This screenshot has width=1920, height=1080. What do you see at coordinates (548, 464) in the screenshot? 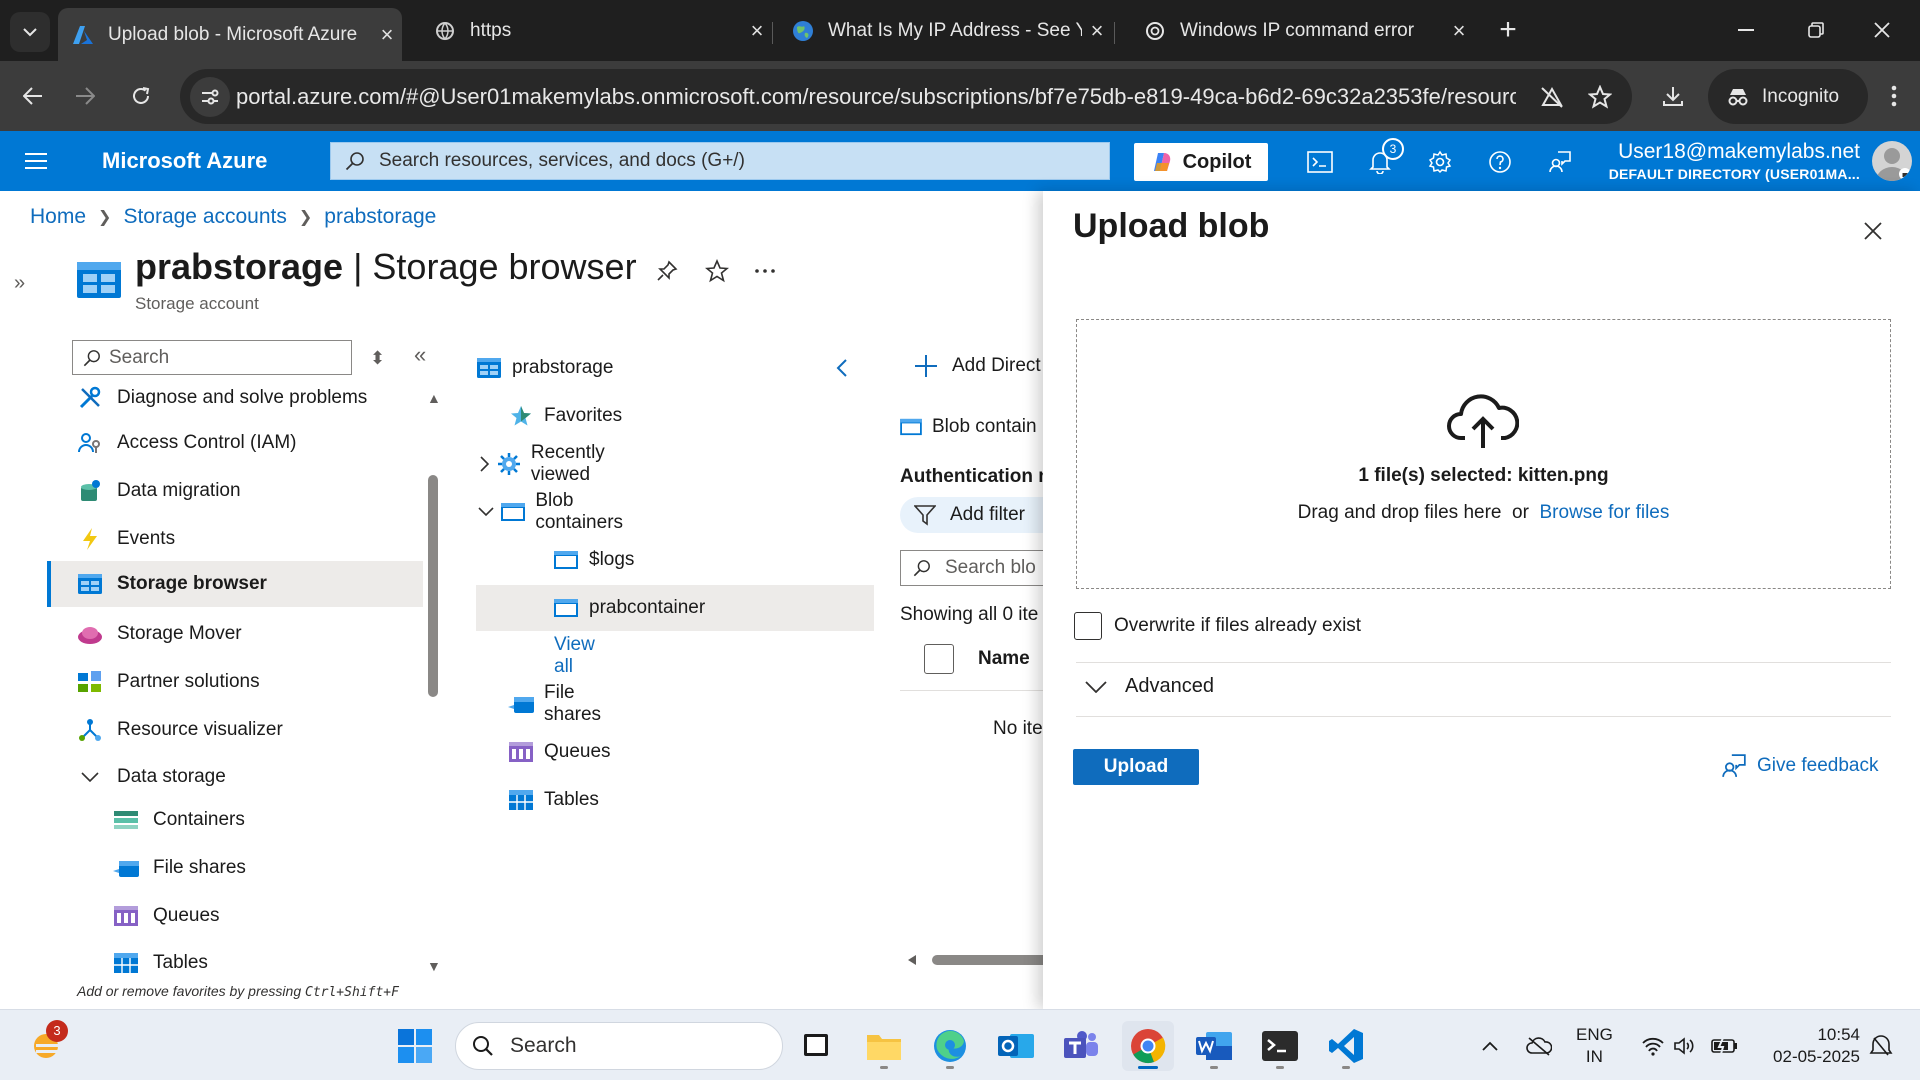
I see `tree-recently-viewed: Recently viewed` at bounding box center [548, 464].